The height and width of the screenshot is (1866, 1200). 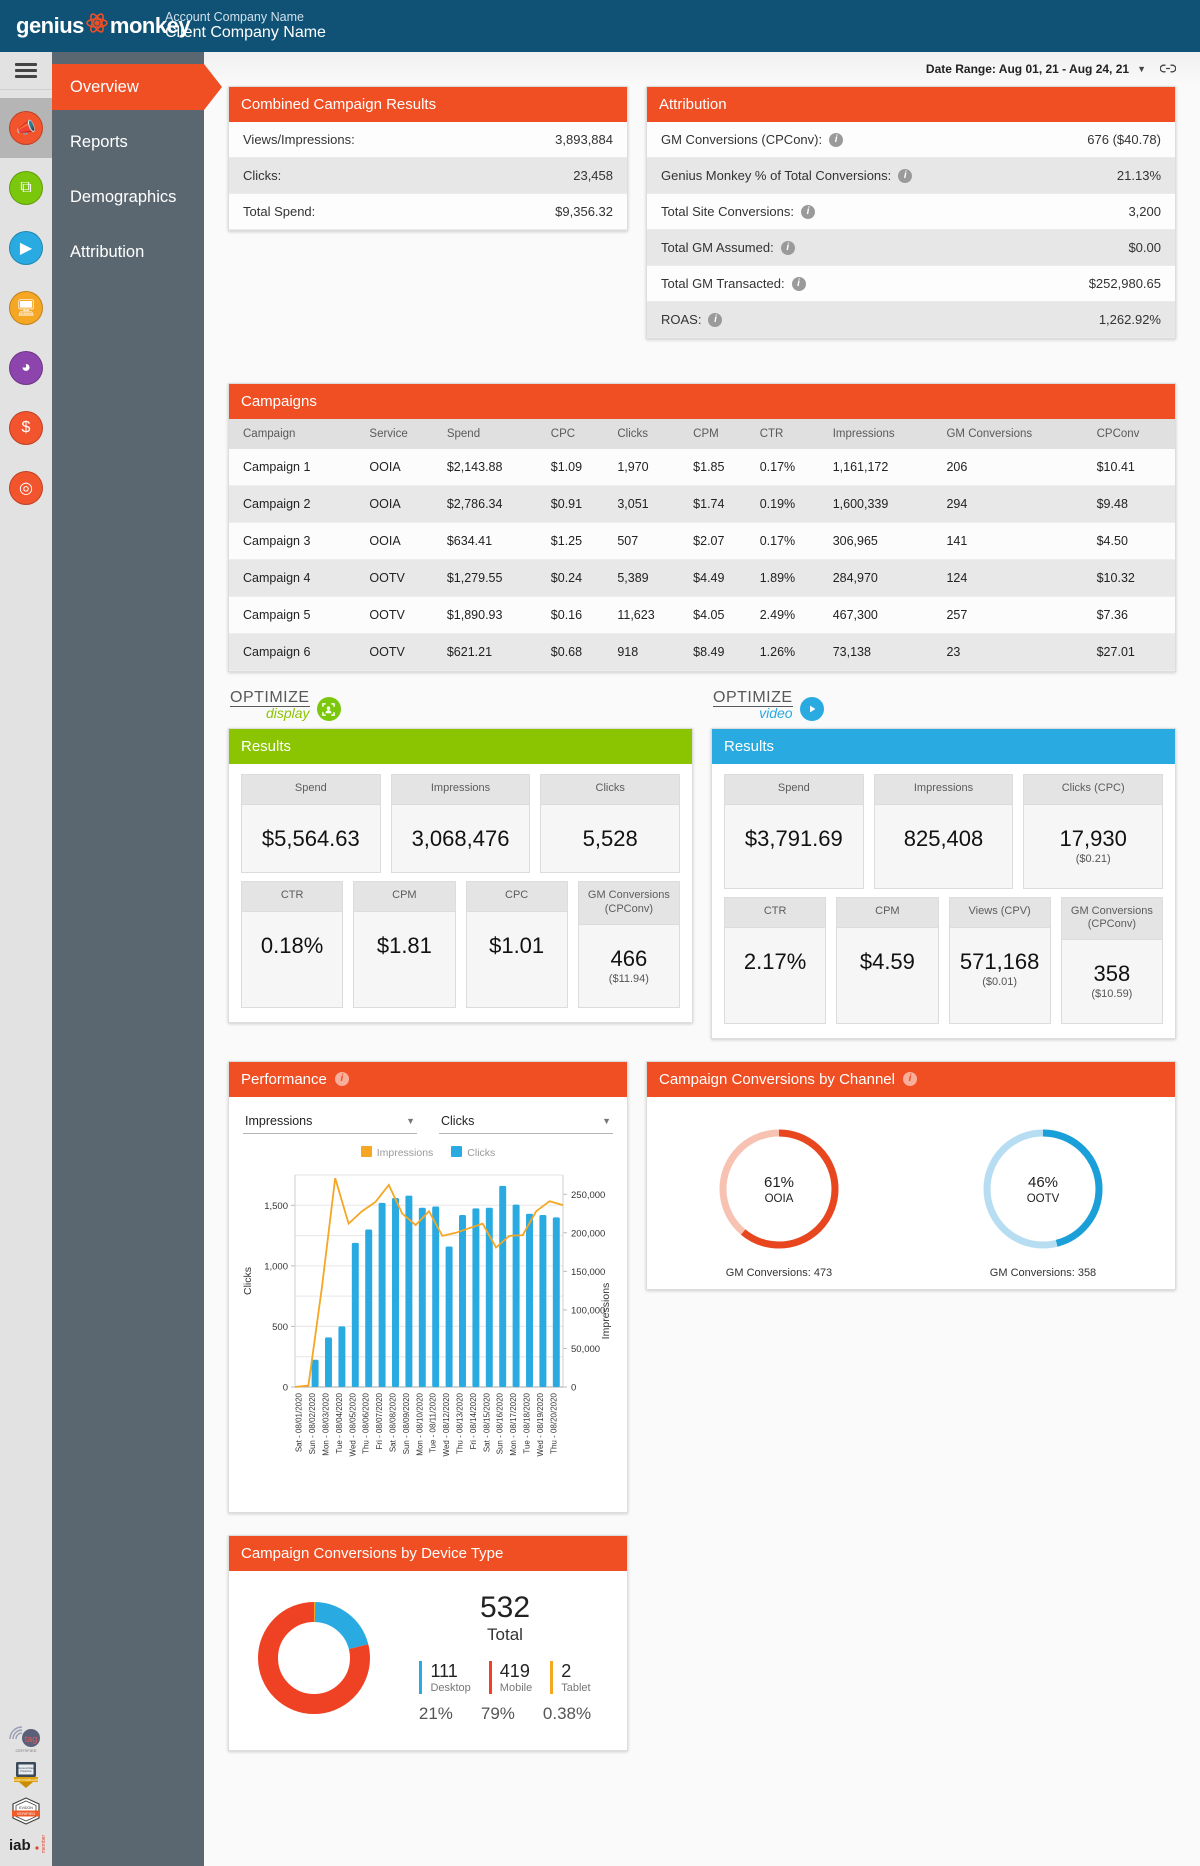 What do you see at coordinates (492, 578) in the screenshot?
I see `table-cell: $1,279.55` at bounding box center [492, 578].